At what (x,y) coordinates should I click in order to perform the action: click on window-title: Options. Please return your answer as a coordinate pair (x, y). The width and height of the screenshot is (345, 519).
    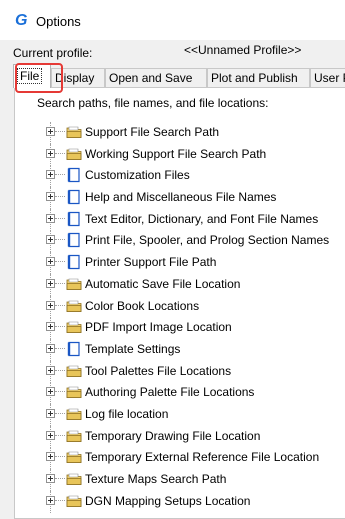
    Looking at the image, I should click on (58, 21).